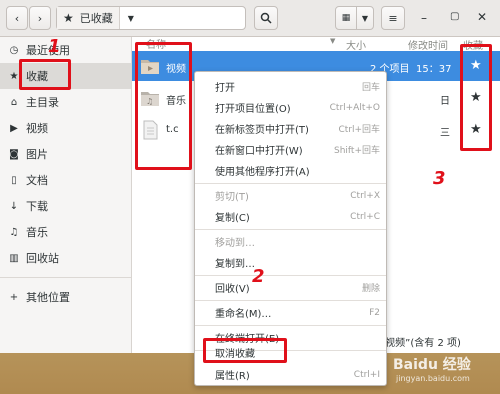 This screenshot has height=394, width=500. Describe the element at coordinates (45, 74) in the screenshot. I see `annotation-box-starred` at that location.